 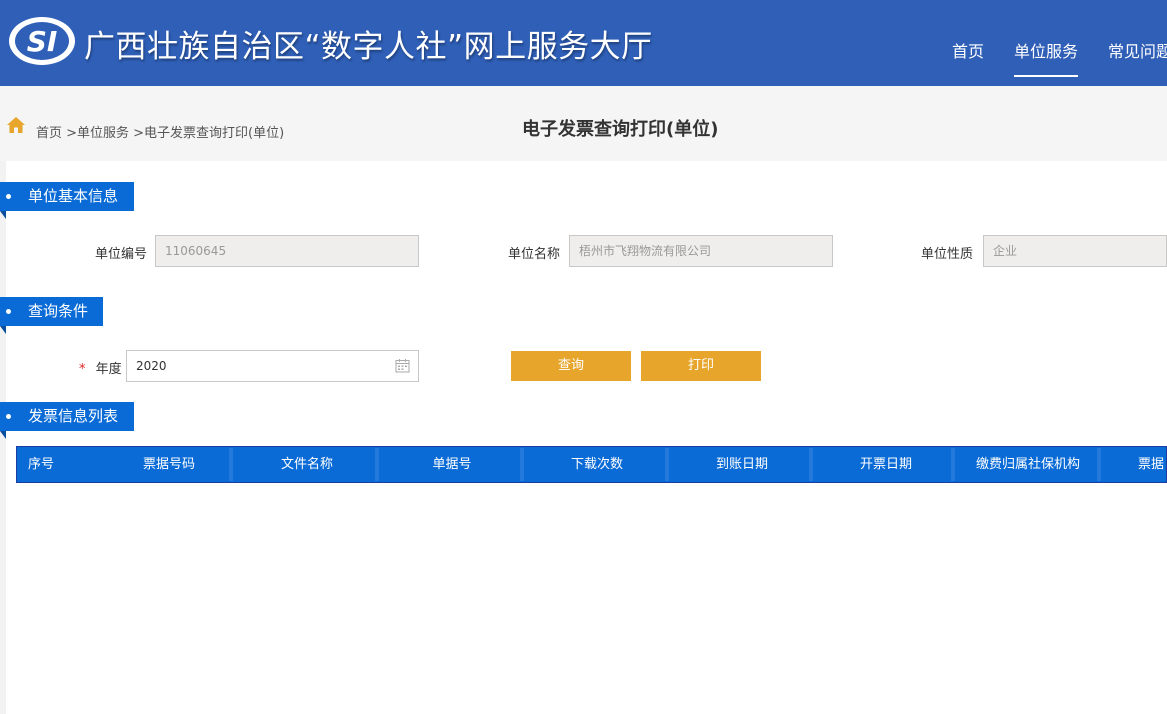 I want to click on page-title: 电子发票查询打印(单位), so click(x=620, y=129).